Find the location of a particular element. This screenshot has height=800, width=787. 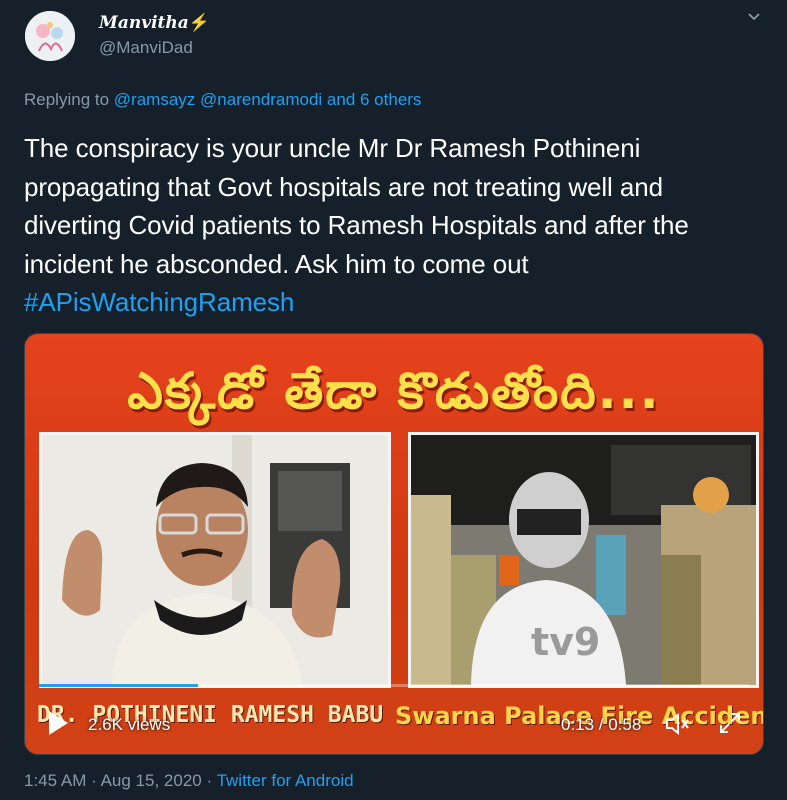

tweet-date: Aug 15, 2020 is located at coordinates (151, 780).